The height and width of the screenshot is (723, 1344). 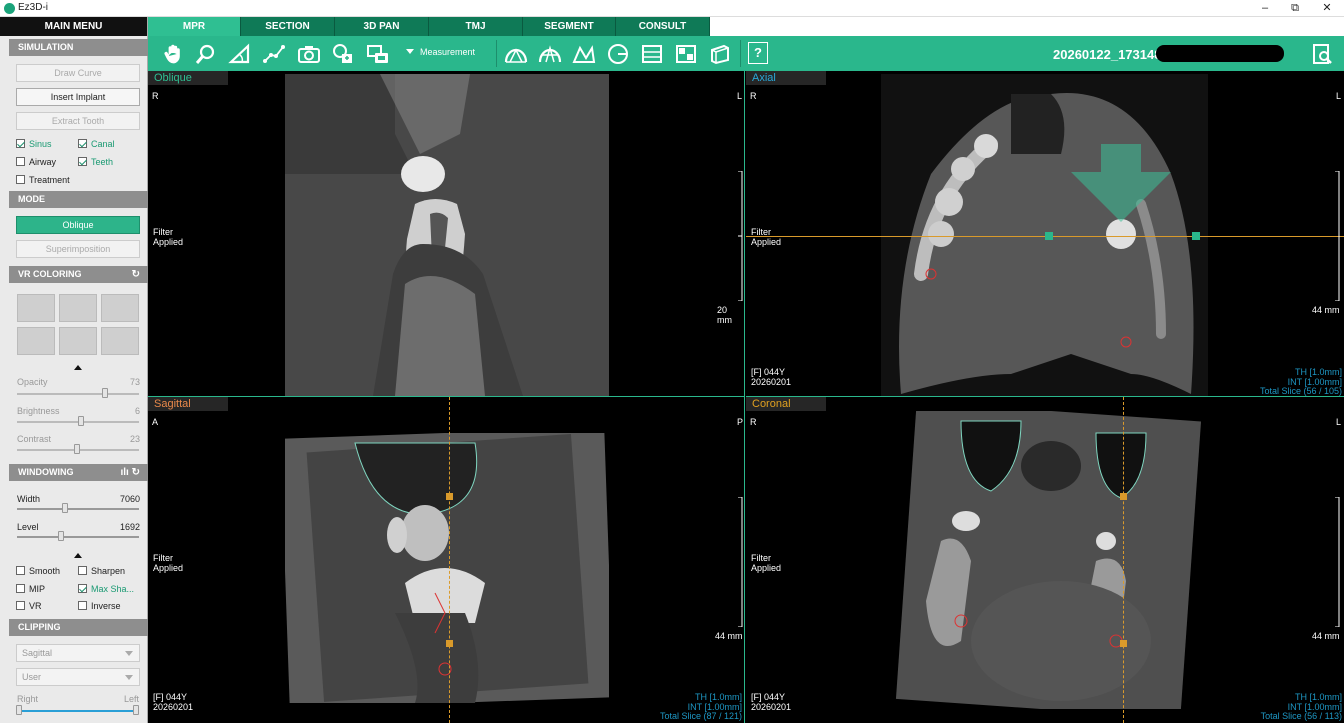 What do you see at coordinates (206, 54) in the screenshot?
I see `zoom-icon` at bounding box center [206, 54].